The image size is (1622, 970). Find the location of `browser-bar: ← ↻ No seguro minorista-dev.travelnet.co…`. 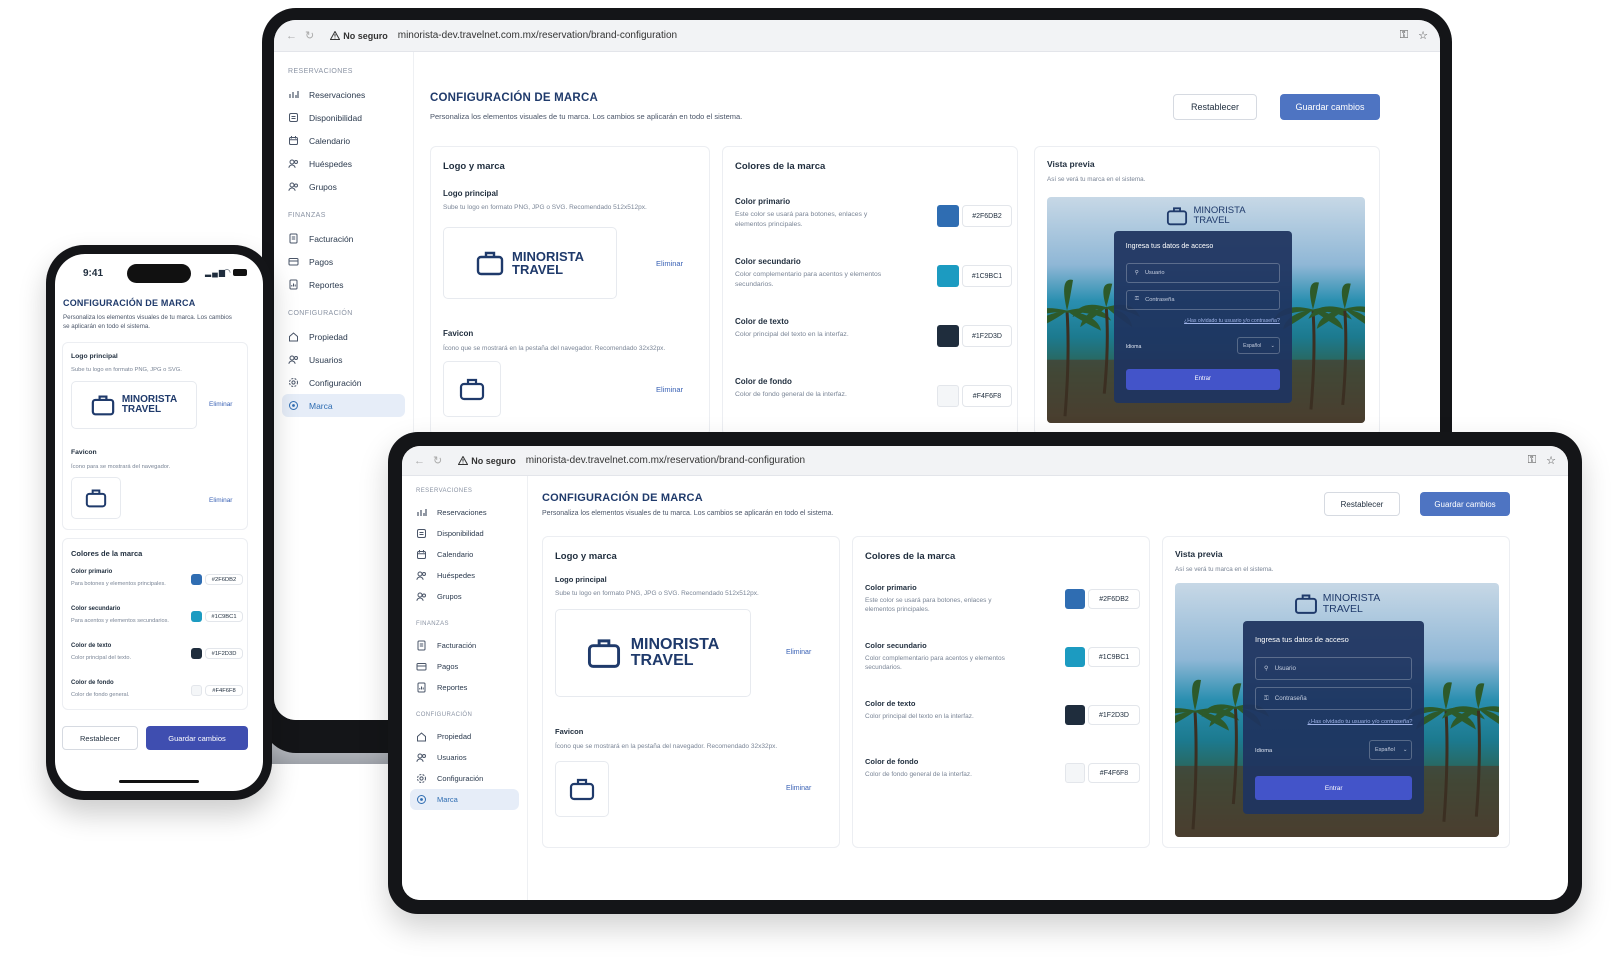

browser-bar: ← ↻ No seguro minorista-dev.travelnet.co… is located at coordinates (857, 36).